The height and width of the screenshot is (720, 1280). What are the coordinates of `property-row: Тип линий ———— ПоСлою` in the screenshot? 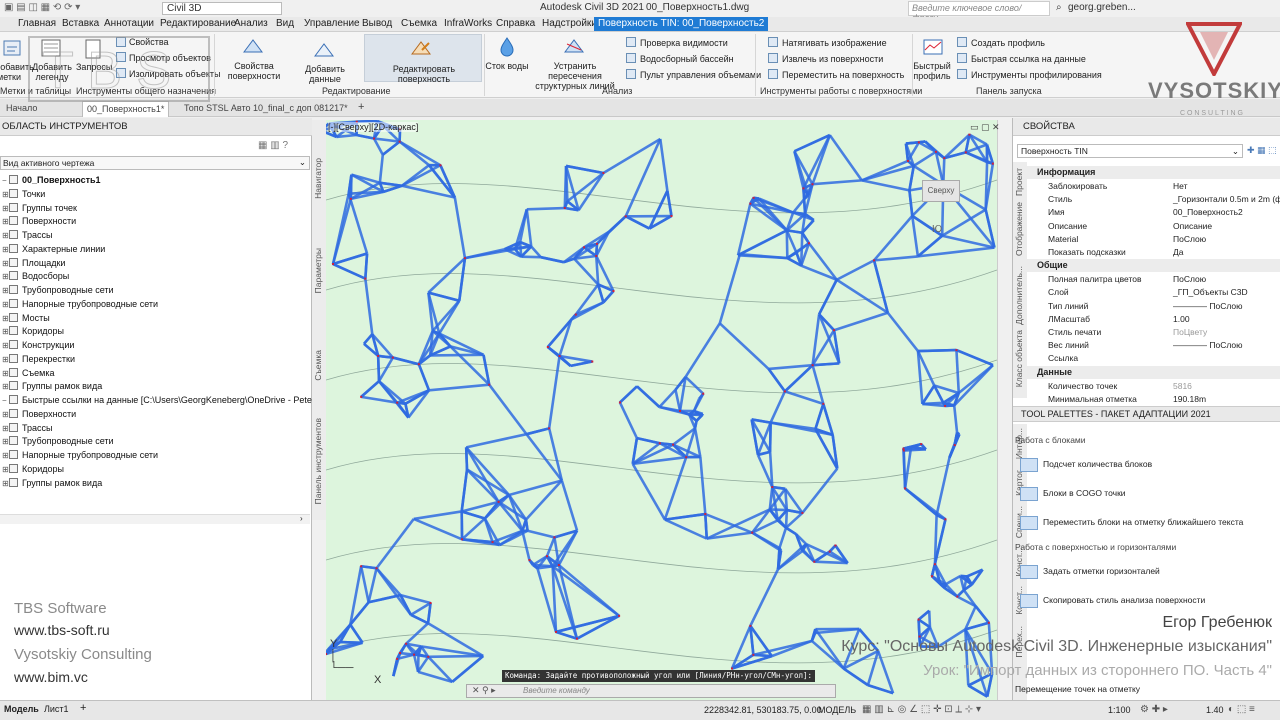 It's located at (1156, 306).